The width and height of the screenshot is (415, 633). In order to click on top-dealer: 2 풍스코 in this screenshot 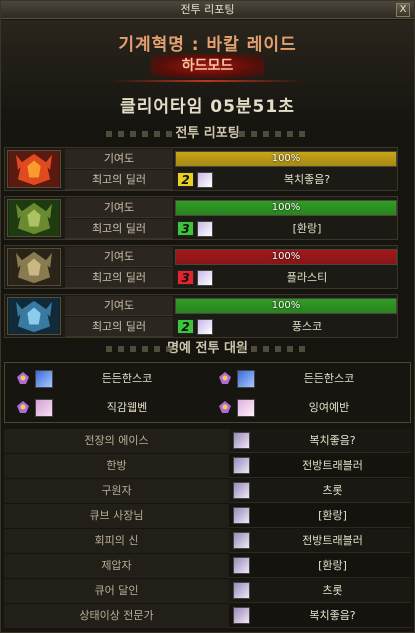, I will do `click(286, 327)`.